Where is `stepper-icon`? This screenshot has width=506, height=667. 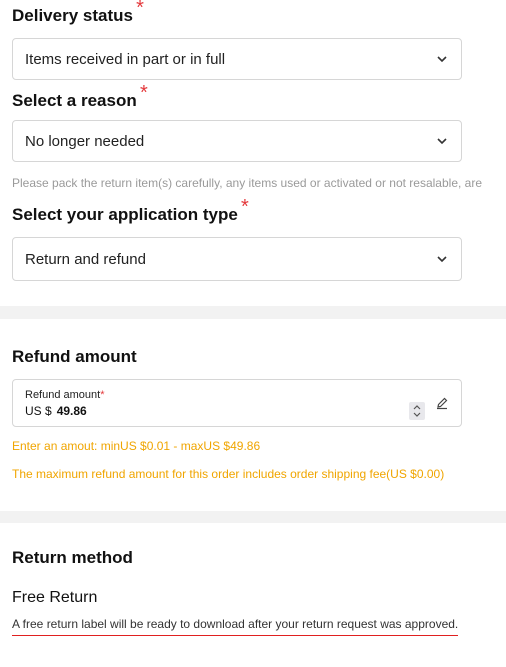
stepper-icon is located at coordinates (417, 411).